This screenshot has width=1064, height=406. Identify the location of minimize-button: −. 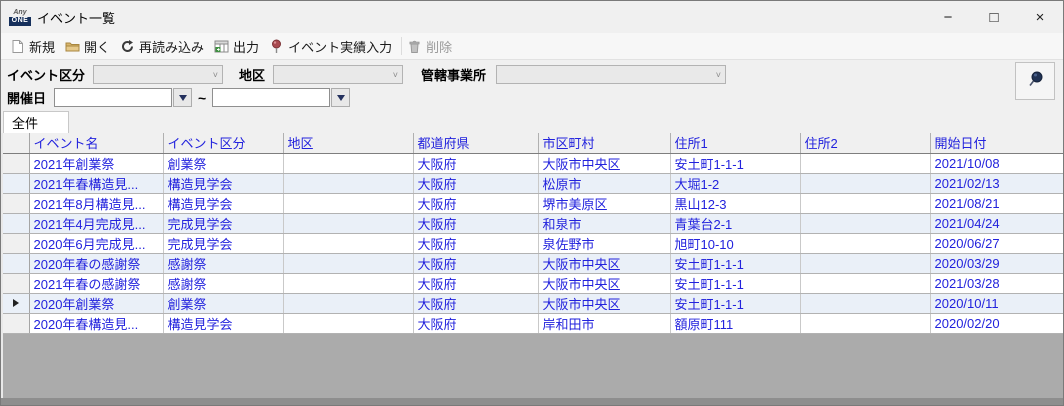
(948, 17).